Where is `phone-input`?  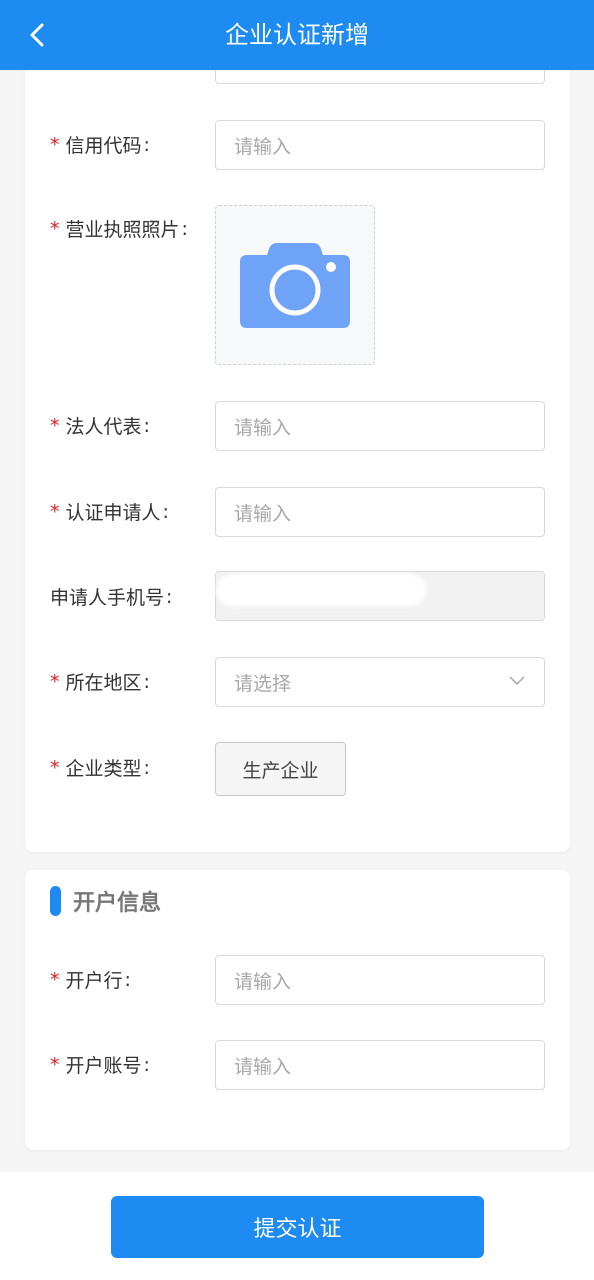 phone-input is located at coordinates (380, 596).